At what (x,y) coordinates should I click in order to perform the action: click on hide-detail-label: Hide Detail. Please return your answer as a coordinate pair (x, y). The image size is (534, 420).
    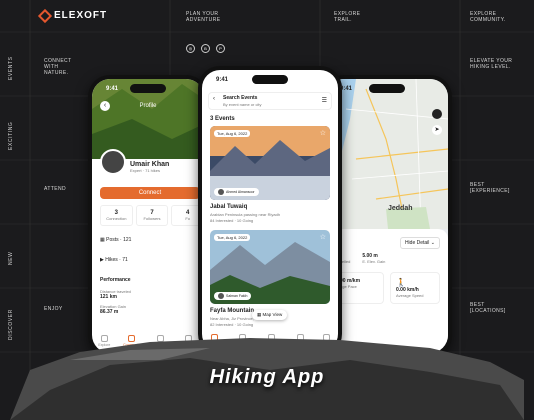
    Looking at the image, I should click on (417, 243).